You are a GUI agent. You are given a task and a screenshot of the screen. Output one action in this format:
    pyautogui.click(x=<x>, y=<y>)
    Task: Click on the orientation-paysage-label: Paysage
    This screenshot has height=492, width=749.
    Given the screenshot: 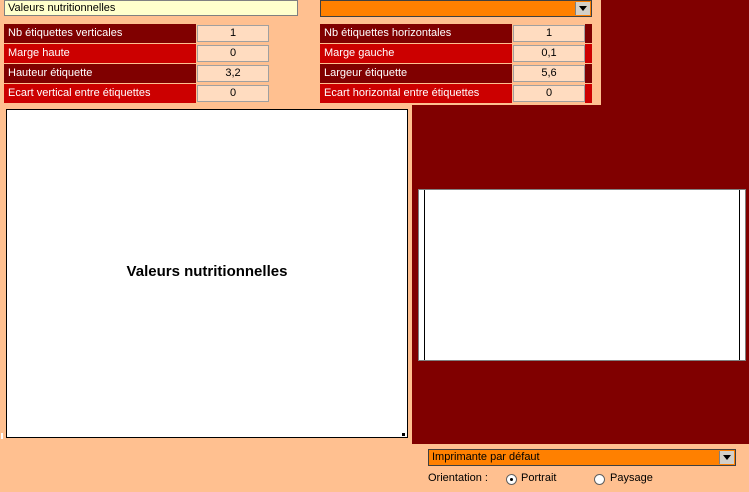 What is the action you would take?
    pyautogui.click(x=631, y=478)
    